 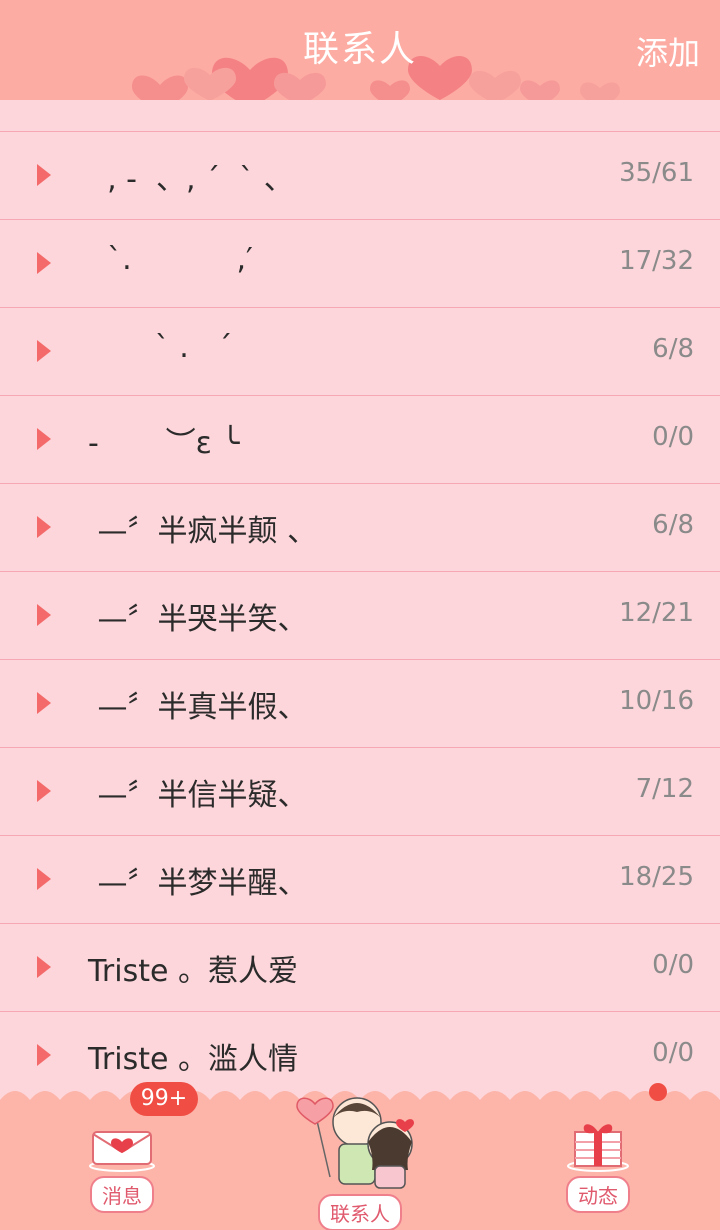 What do you see at coordinates (198, 619) in the screenshot?
I see `group-name: —〞半哭半笑、` at bounding box center [198, 619].